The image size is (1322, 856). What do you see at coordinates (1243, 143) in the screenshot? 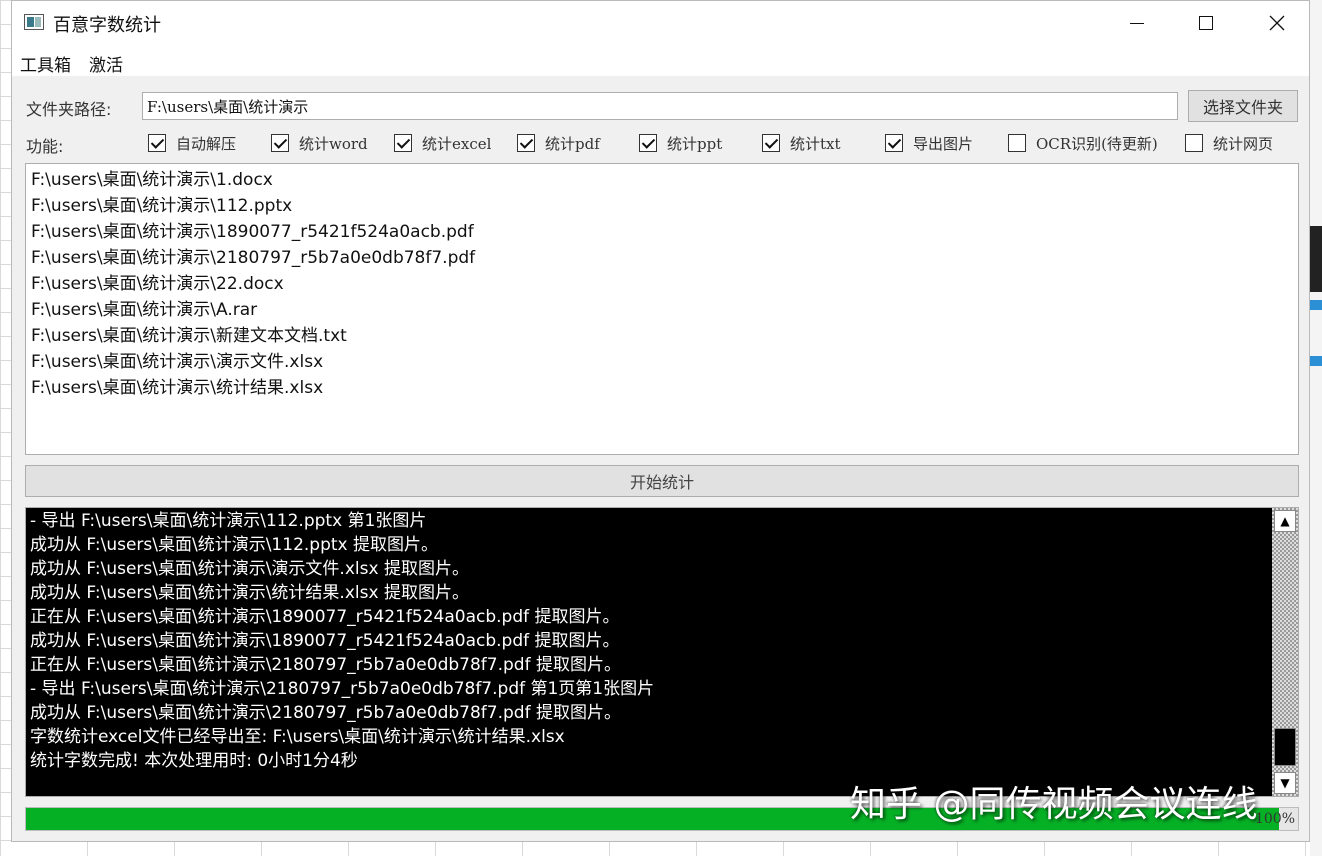
I see `option-label: 统计网页` at bounding box center [1243, 143].